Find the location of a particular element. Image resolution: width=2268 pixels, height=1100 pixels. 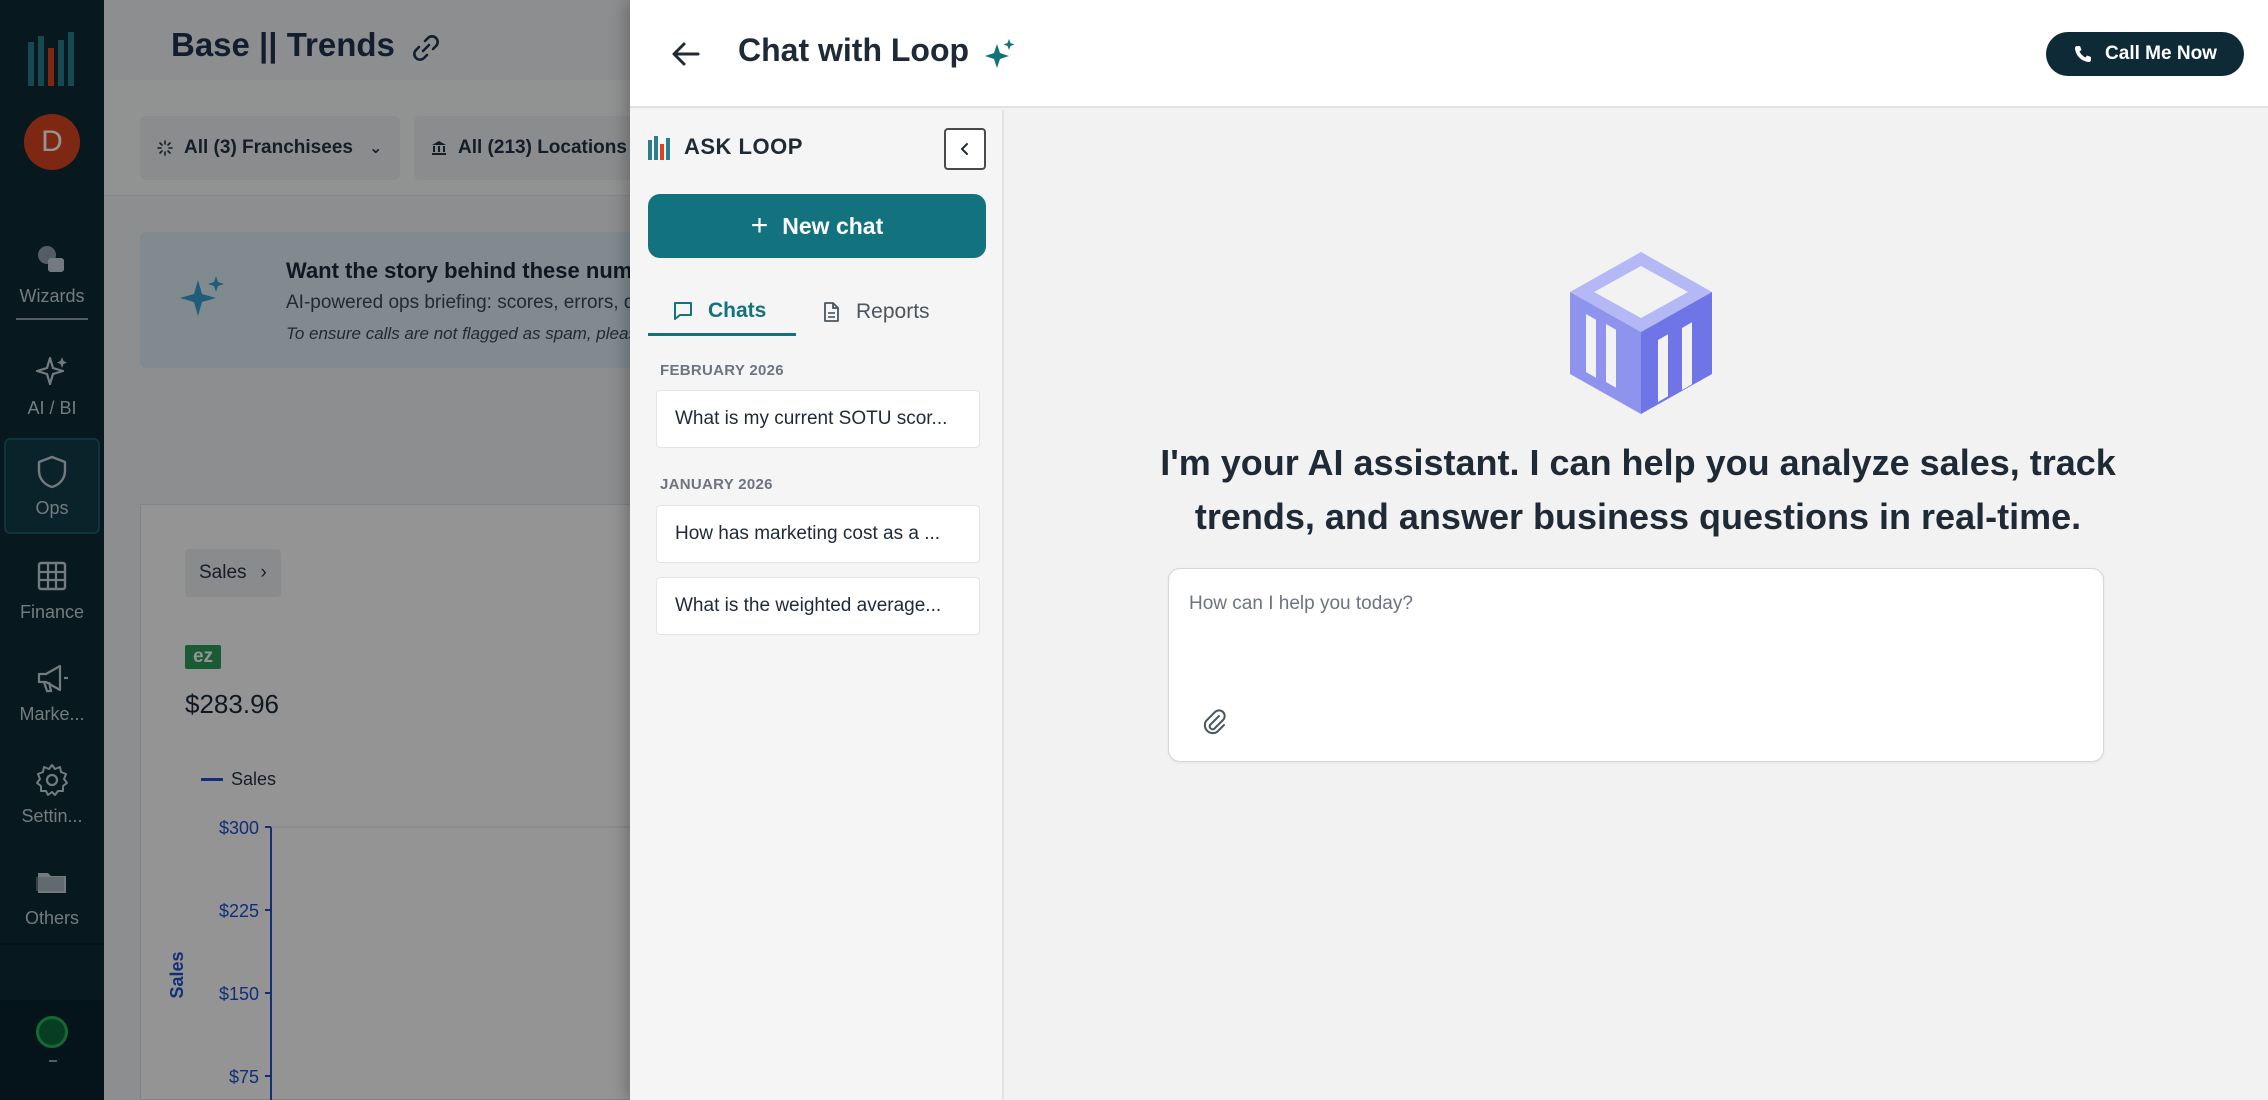

franchisee-filter: All (3) Franchisees ⌄ is located at coordinates (270, 148).